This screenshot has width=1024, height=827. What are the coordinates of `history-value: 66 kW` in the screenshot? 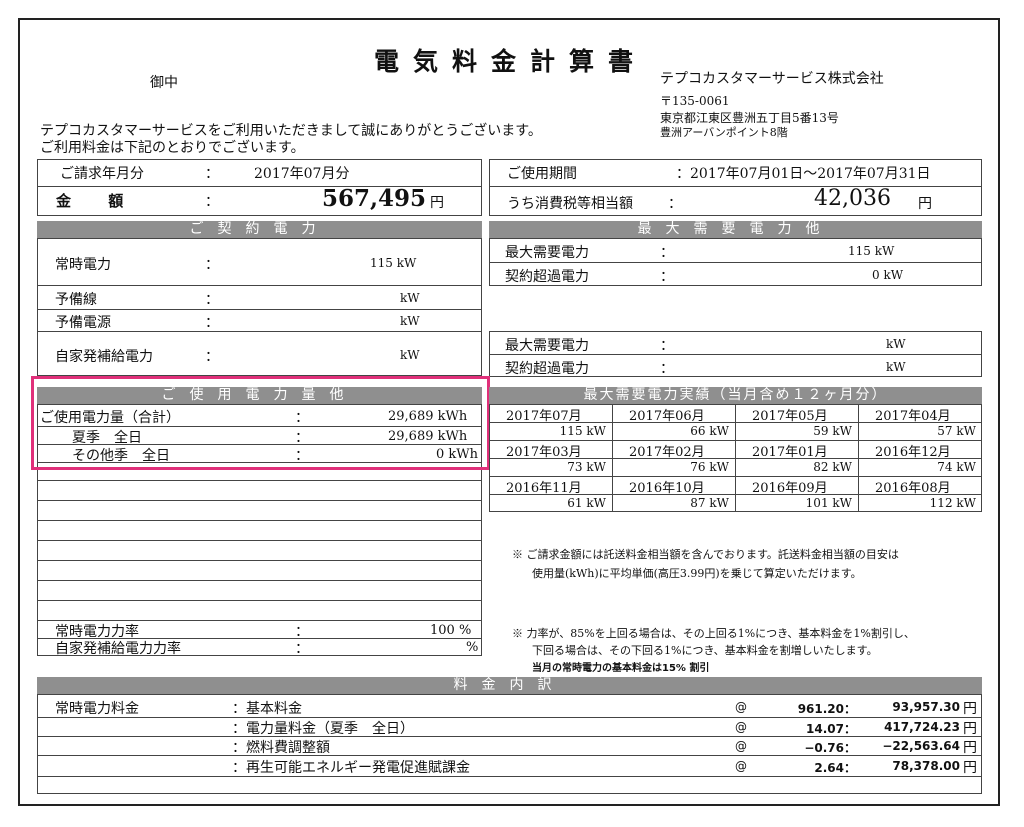 It's located at (709, 431).